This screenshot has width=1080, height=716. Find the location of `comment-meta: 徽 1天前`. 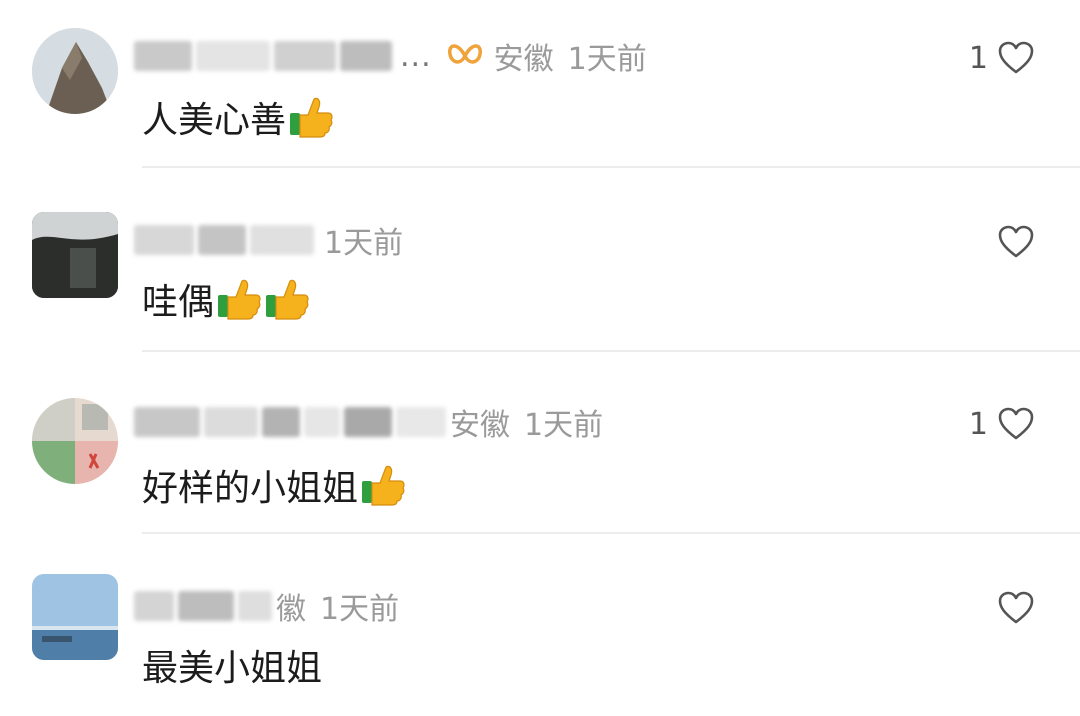

comment-meta: 徽 1天前 is located at coordinates (266, 606).